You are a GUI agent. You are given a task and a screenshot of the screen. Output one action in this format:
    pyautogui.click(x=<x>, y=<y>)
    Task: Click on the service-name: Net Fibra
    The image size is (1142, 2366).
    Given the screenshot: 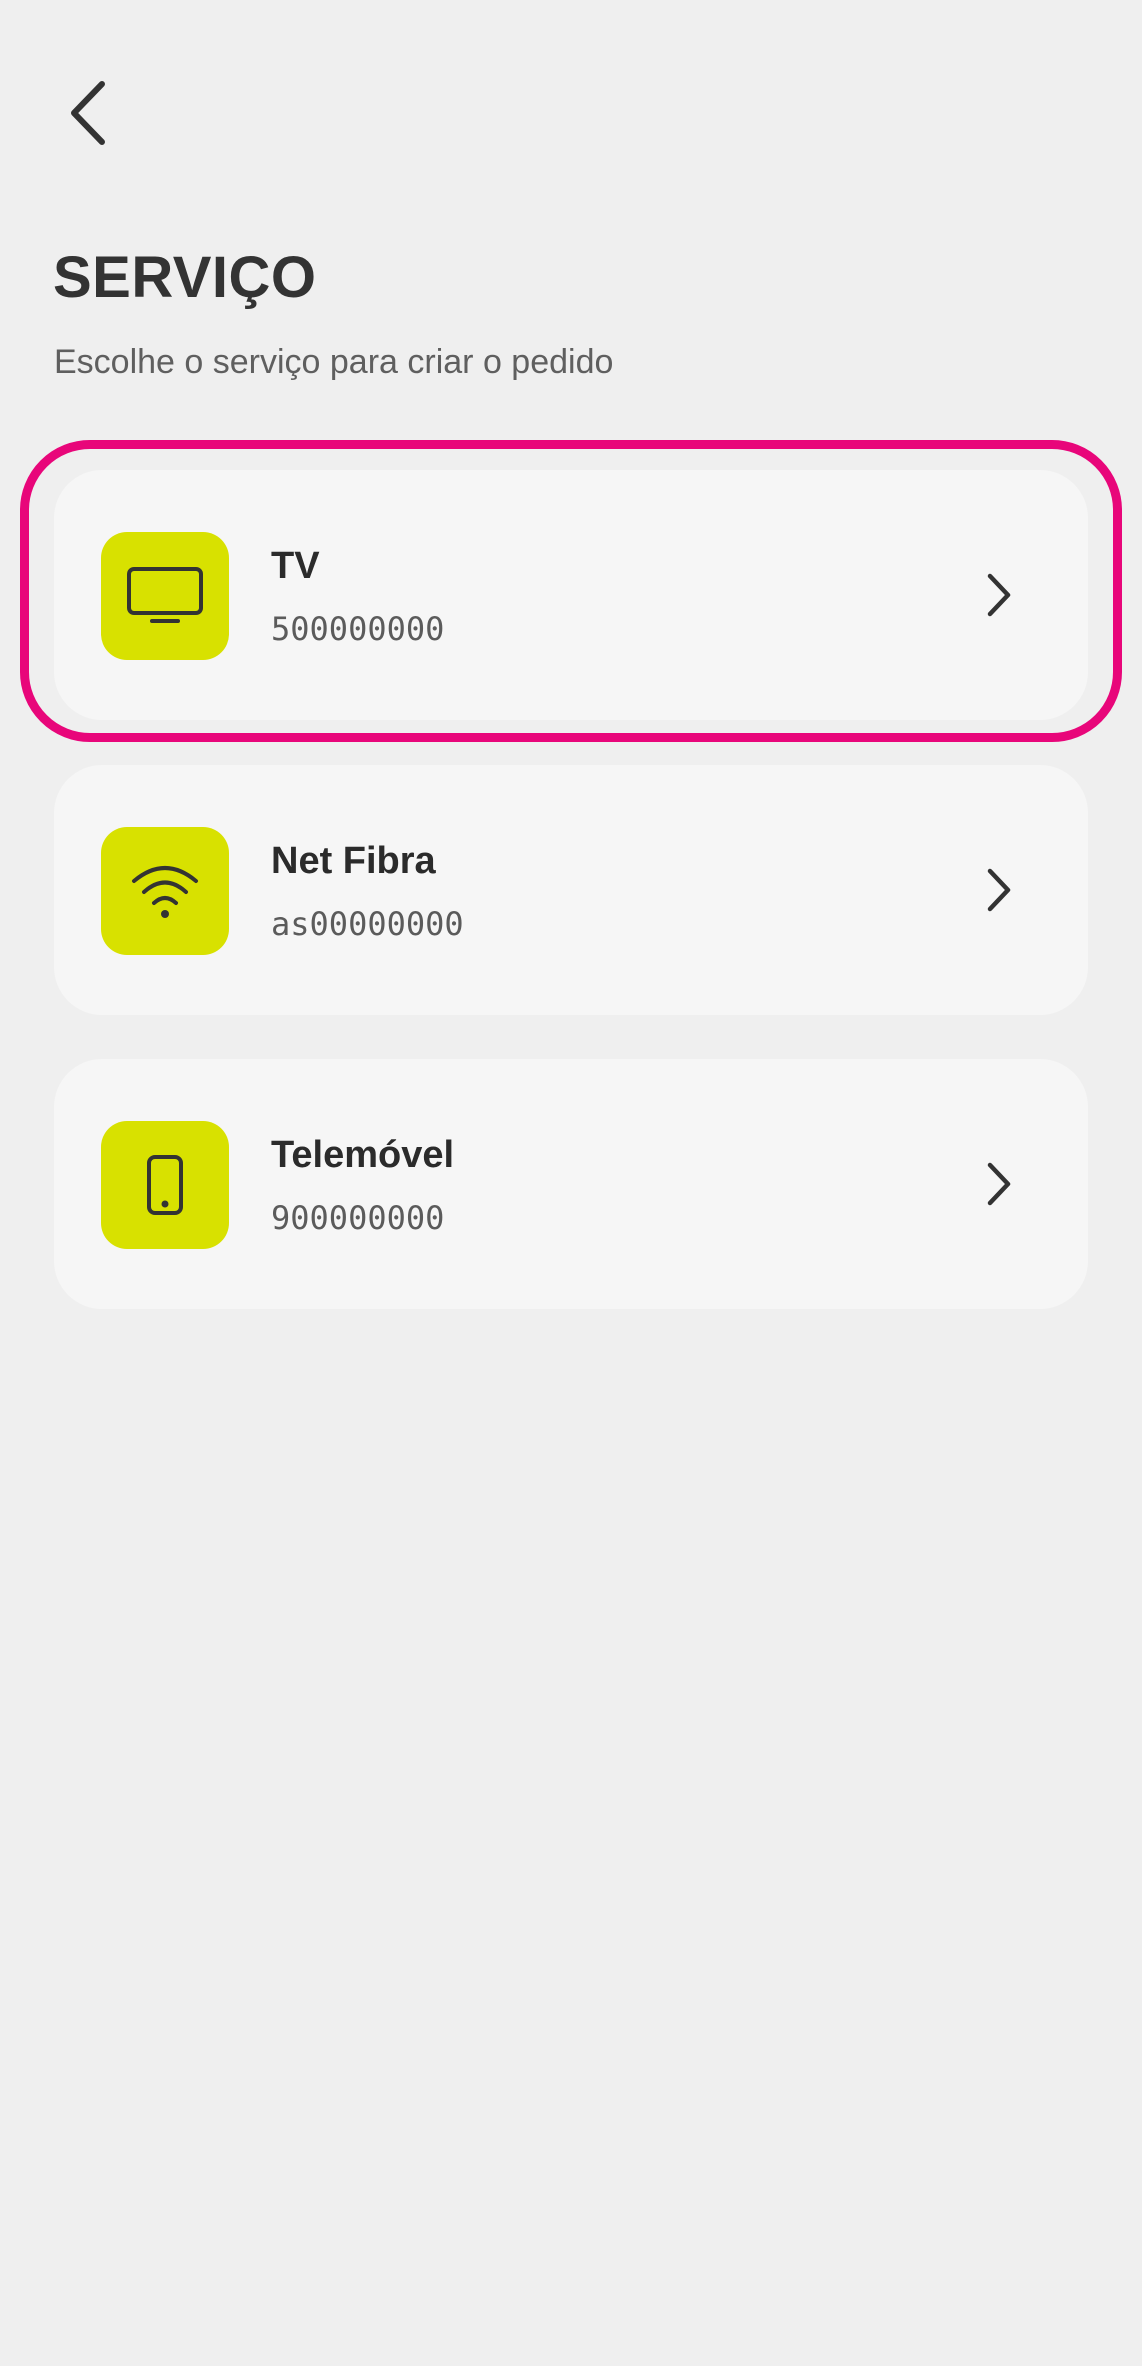 What is the action you would take?
    pyautogui.click(x=353, y=861)
    